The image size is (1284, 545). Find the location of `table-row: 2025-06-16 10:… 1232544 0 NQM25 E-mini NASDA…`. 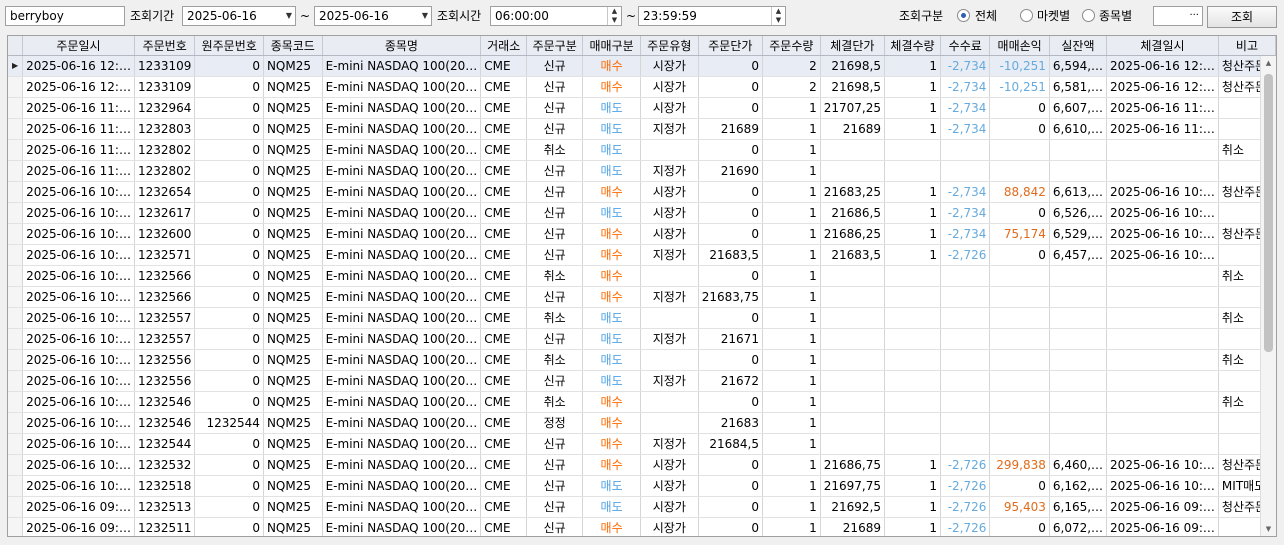

table-row: 2025-06-16 10:… 1232544 0 NQM25 E-mini NASDA… is located at coordinates (642, 444).